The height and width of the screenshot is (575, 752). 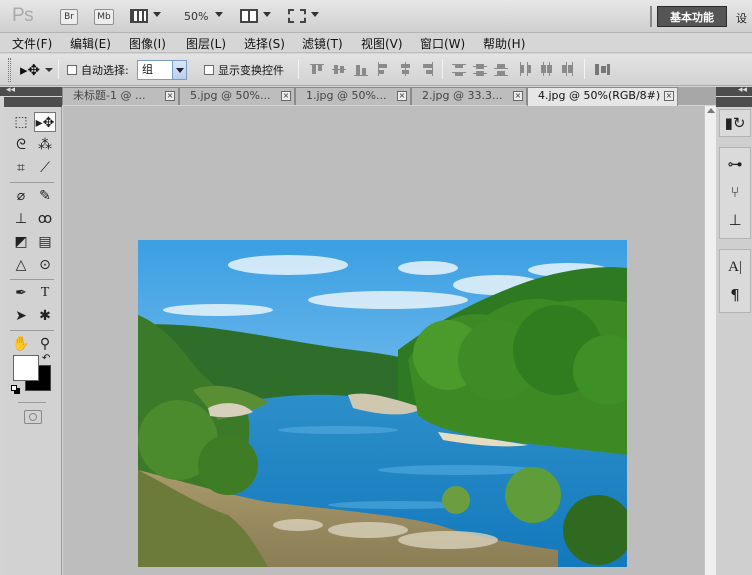 What do you see at coordinates (376, 70) in the screenshot?
I see `options-bar: ▸✥ 自动选择: 组 显示变换控件` at bounding box center [376, 70].